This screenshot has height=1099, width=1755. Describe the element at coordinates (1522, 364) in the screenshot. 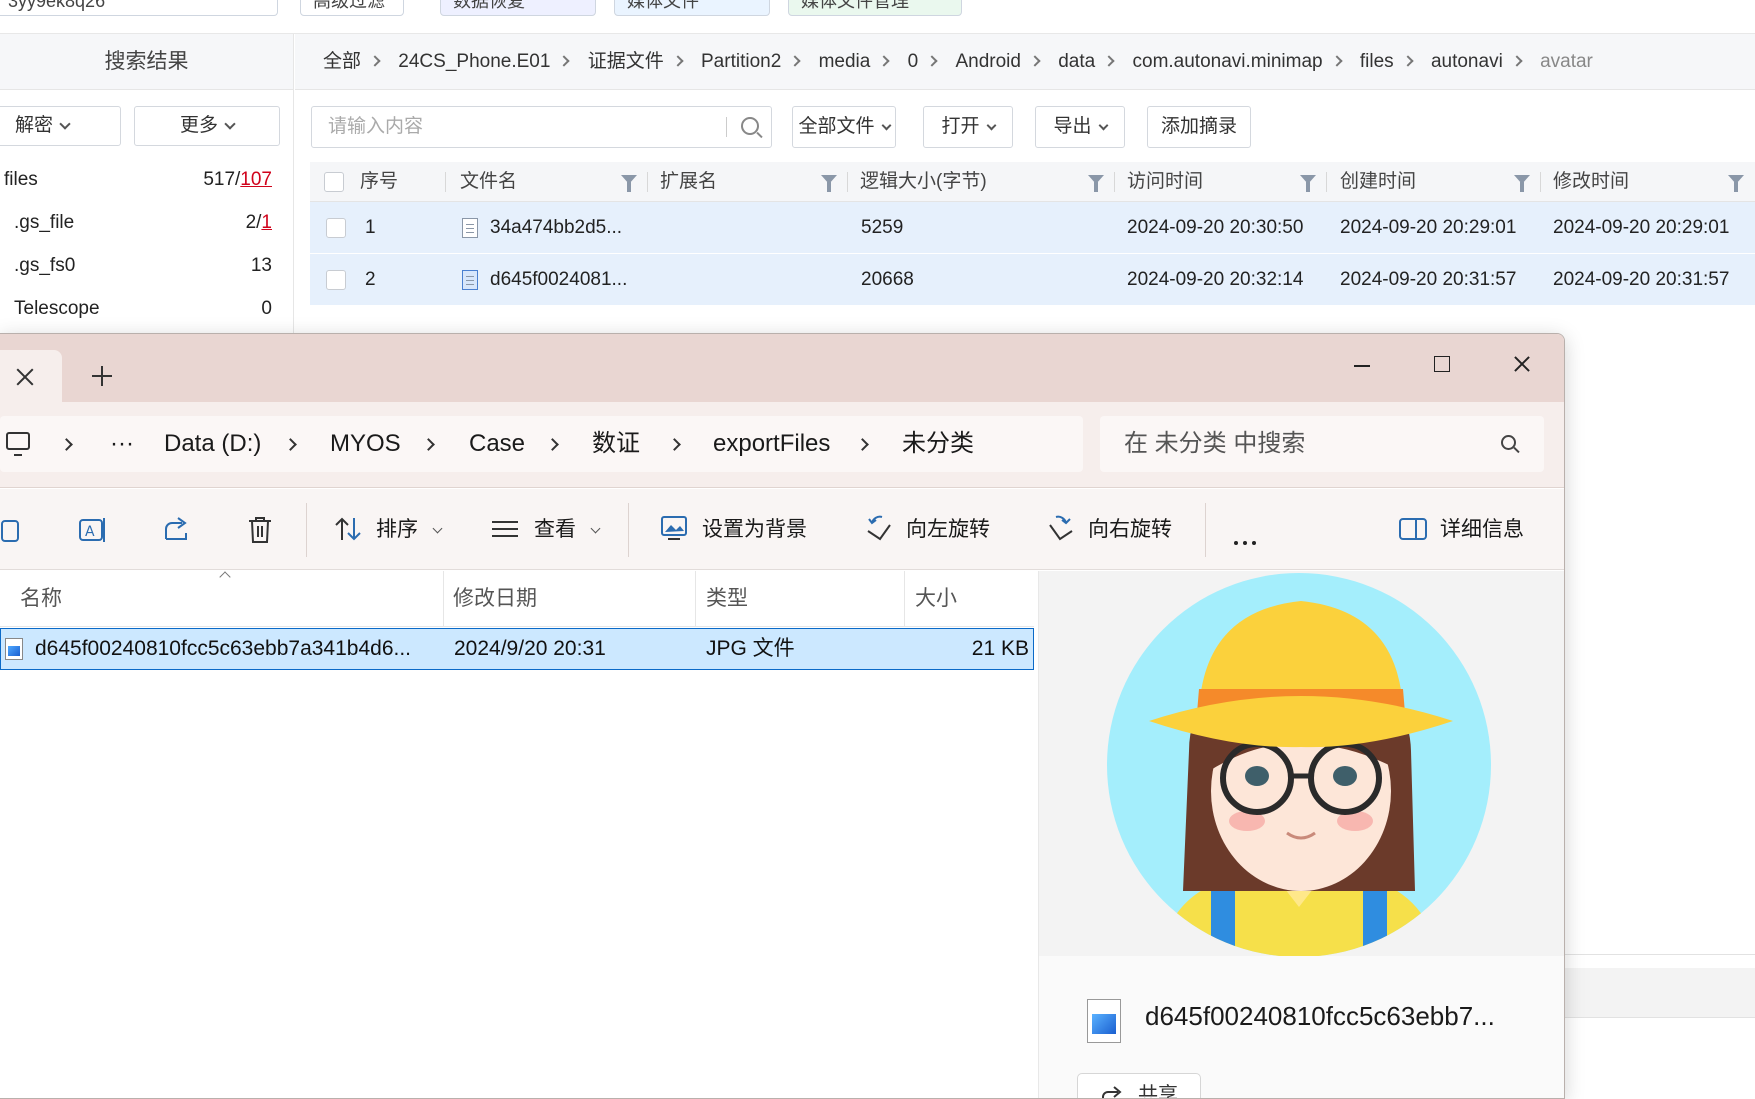

I see `window-close-button` at that location.